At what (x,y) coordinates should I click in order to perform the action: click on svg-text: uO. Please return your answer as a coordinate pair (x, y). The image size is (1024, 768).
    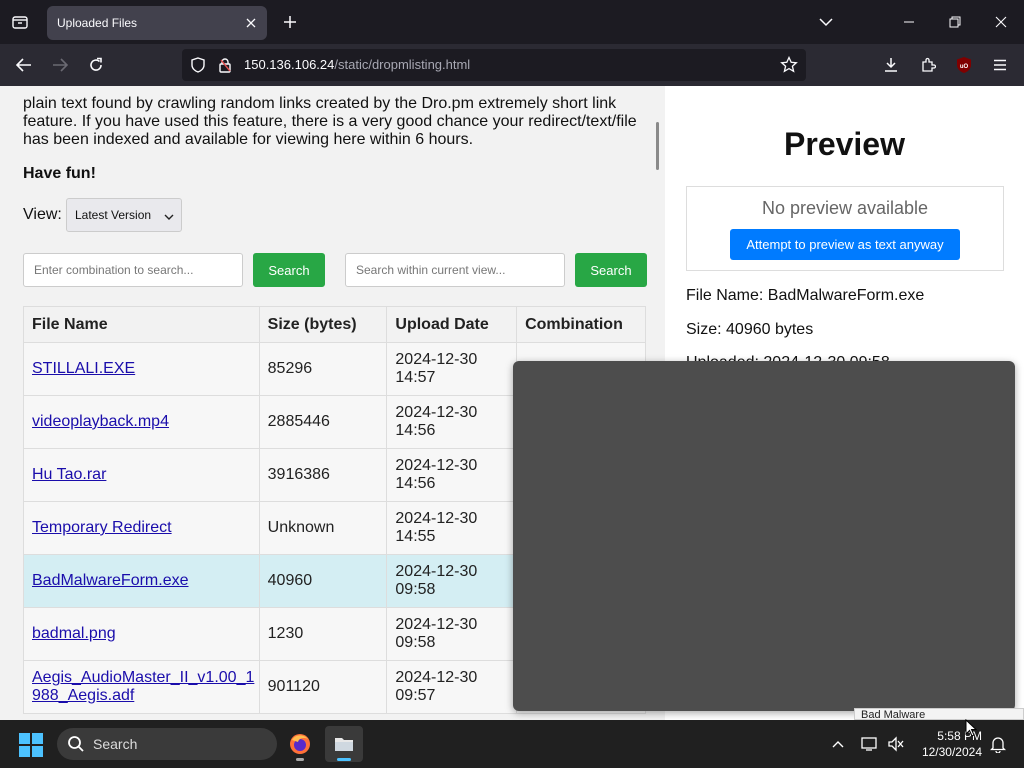
    Looking at the image, I should click on (964, 67).